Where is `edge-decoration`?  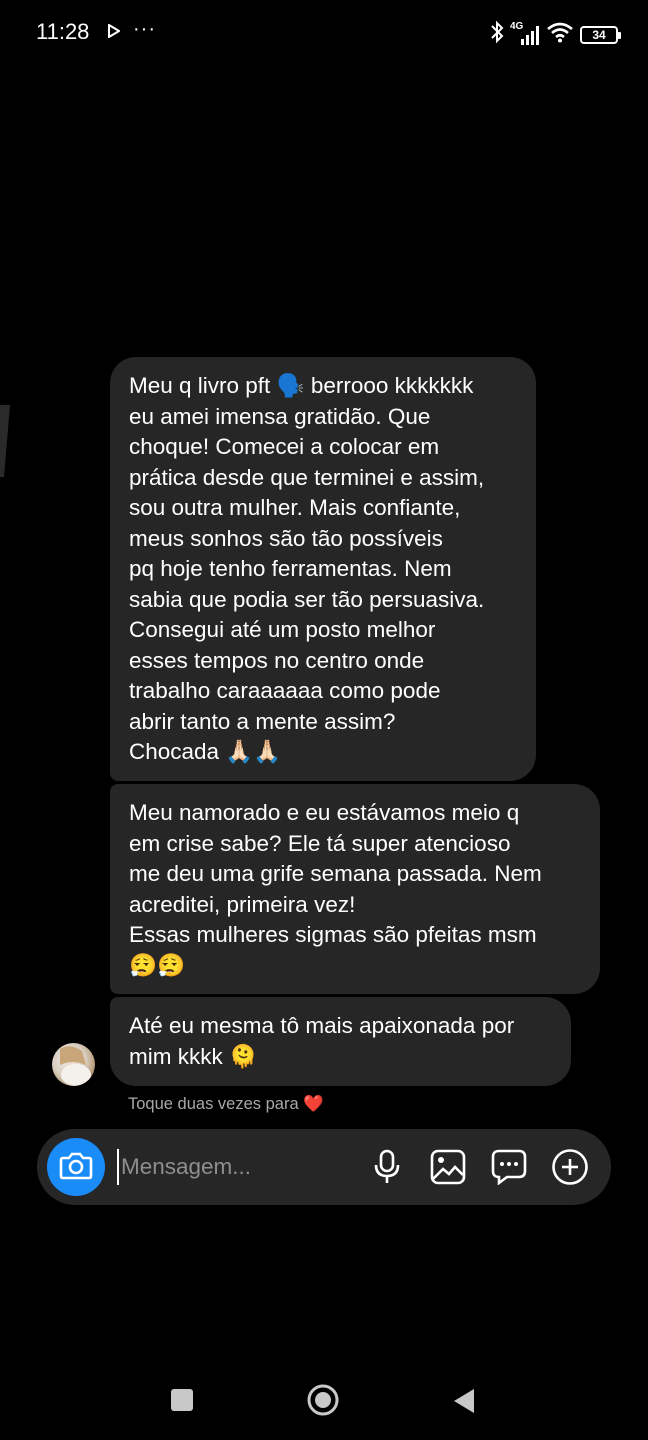 edge-decoration is located at coordinates (5, 441).